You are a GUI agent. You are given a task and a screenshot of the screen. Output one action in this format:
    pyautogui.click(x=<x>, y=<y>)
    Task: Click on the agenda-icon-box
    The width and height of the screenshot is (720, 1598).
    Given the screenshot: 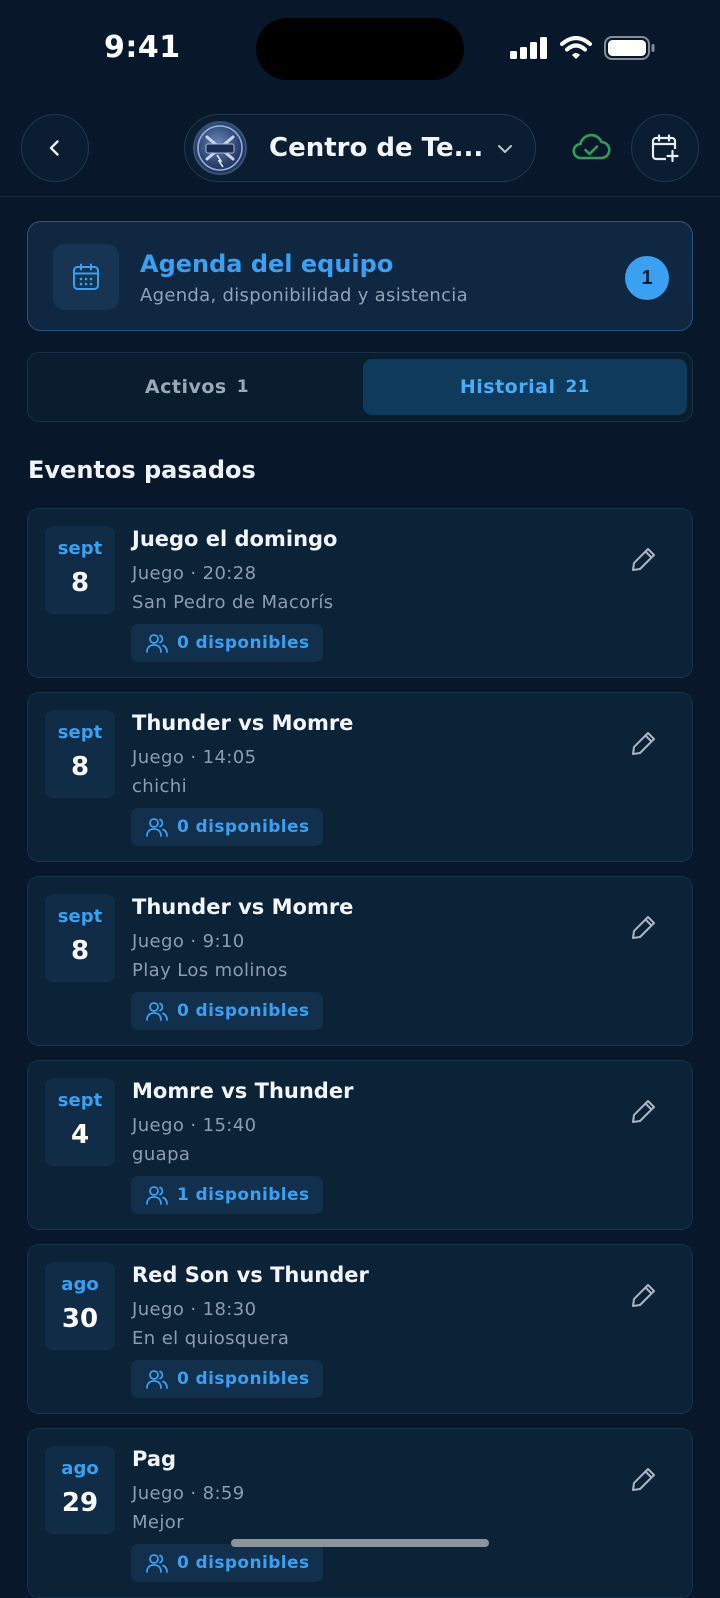 What is the action you would take?
    pyautogui.click(x=86, y=277)
    